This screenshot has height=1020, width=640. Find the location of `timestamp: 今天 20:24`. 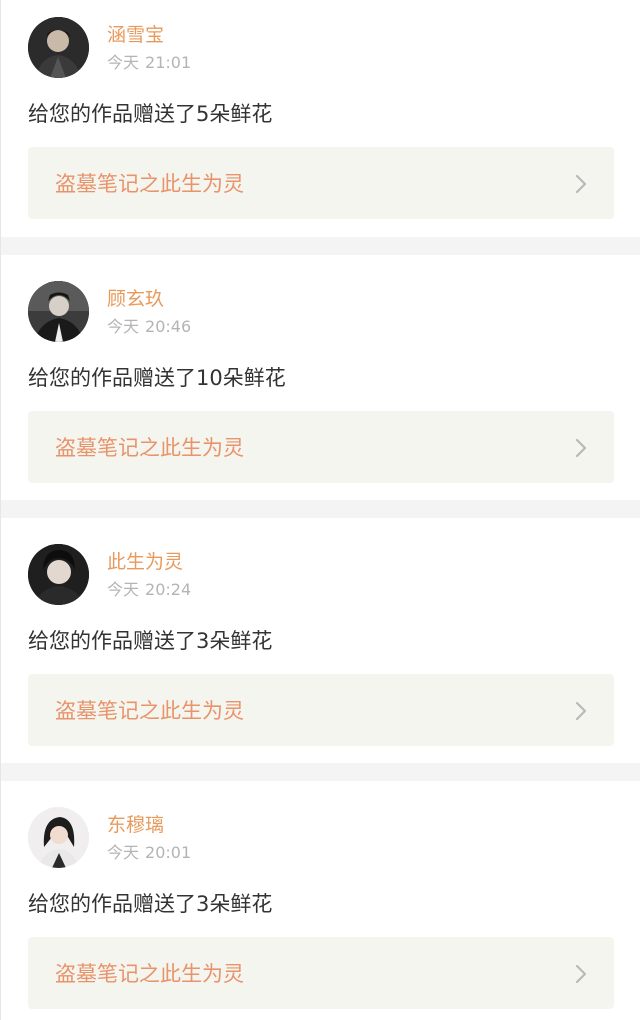

timestamp: 今天 20:24 is located at coordinates (149, 590).